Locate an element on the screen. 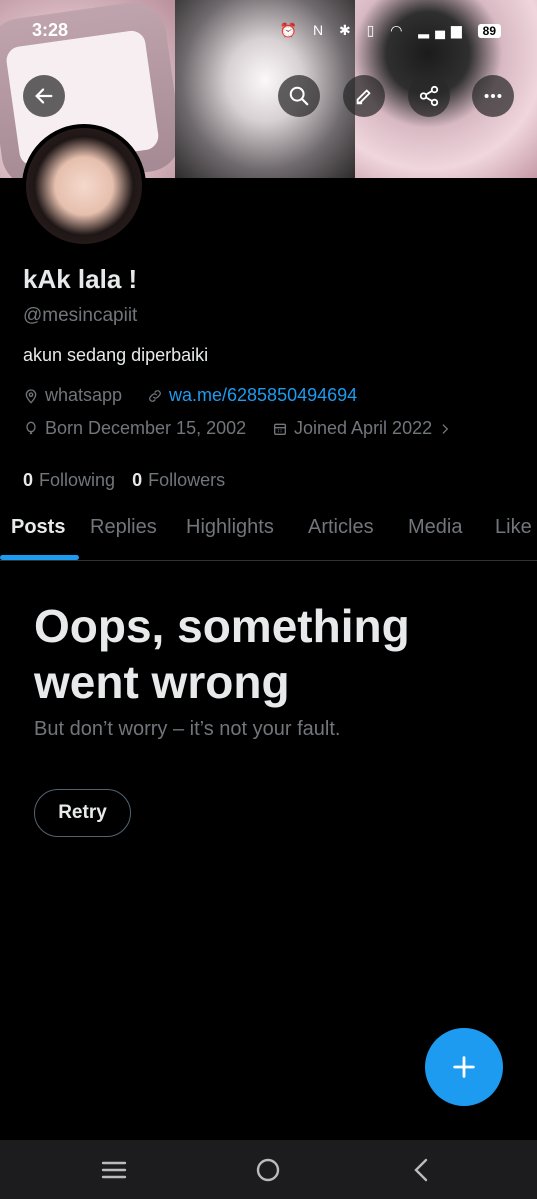  tab-media: Media is located at coordinates (435, 527).